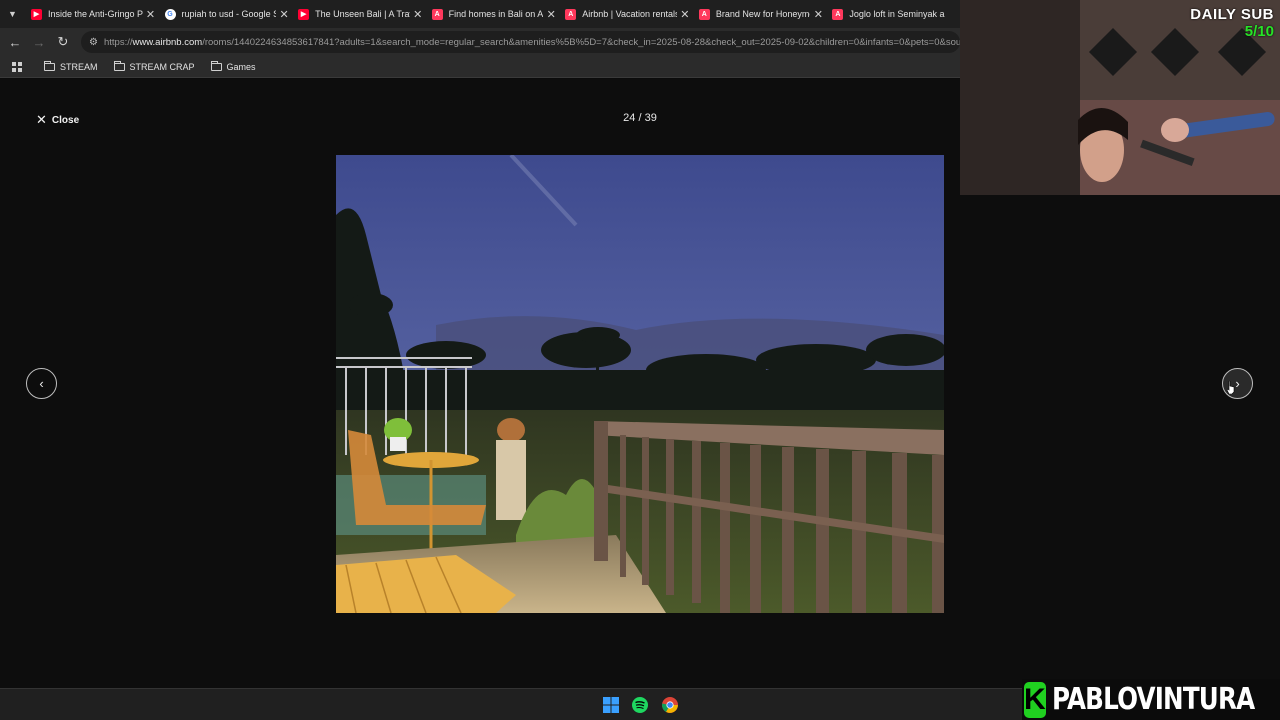 The width and height of the screenshot is (1280, 720). What do you see at coordinates (162, 66) in the screenshot?
I see `bookmark-label: STREAM CRAP` at bounding box center [162, 66].